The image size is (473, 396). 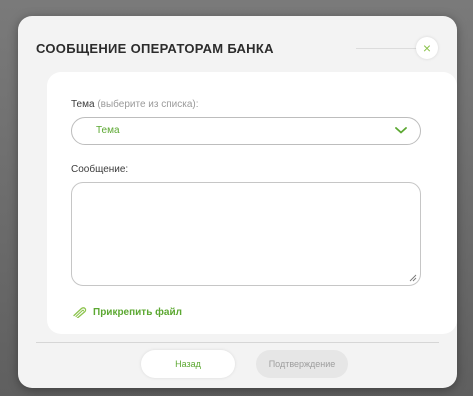 I want to click on attach-file-link: Прикрепить файл, so click(x=126, y=312).